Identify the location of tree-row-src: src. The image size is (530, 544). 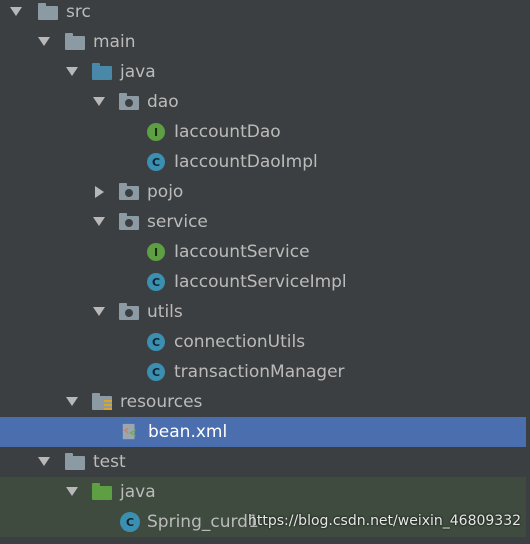
(263, 13).